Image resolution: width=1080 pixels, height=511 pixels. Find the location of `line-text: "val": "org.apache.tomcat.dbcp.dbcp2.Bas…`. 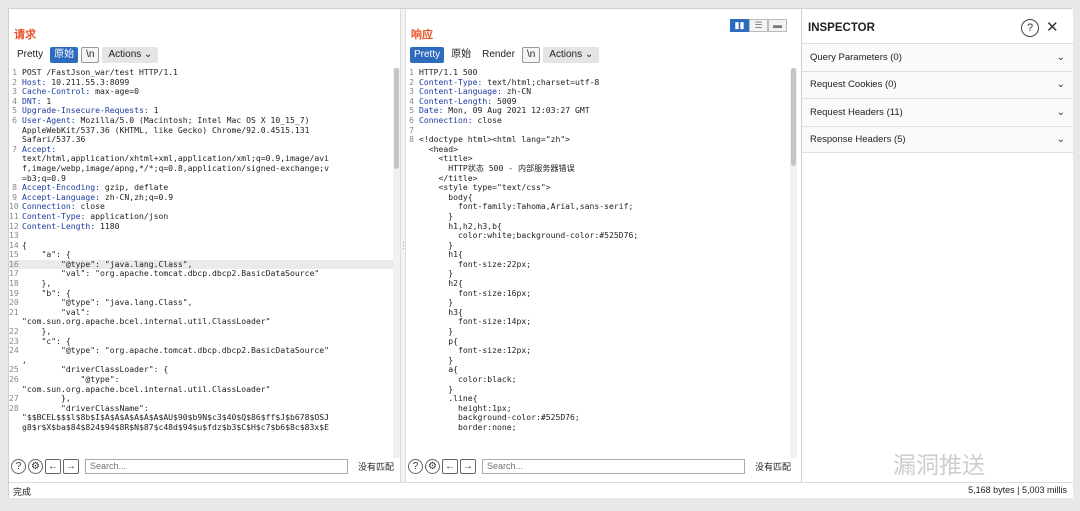

line-text: "val": "org.apache.tomcat.dbcp.dbcp2.Bas… is located at coordinates (171, 273).